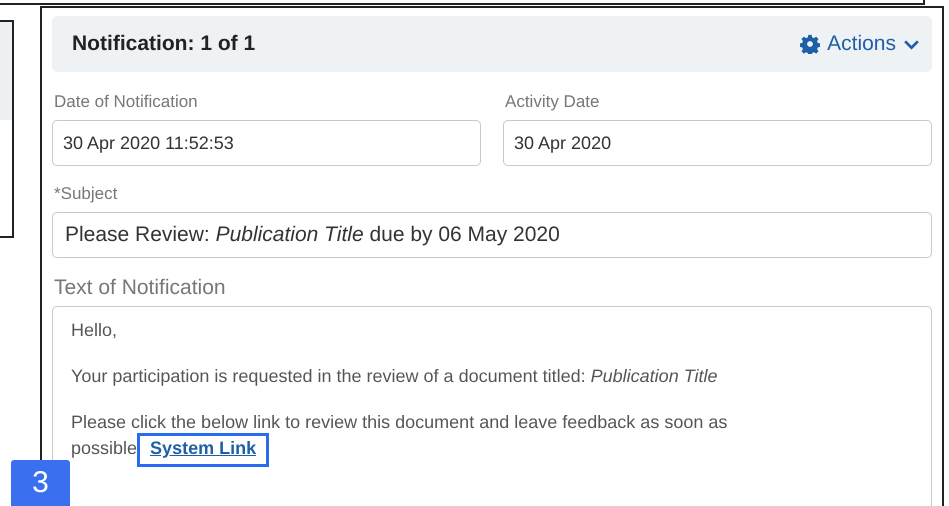 The image size is (949, 506). I want to click on paragraph: Hello,, so click(94, 330).